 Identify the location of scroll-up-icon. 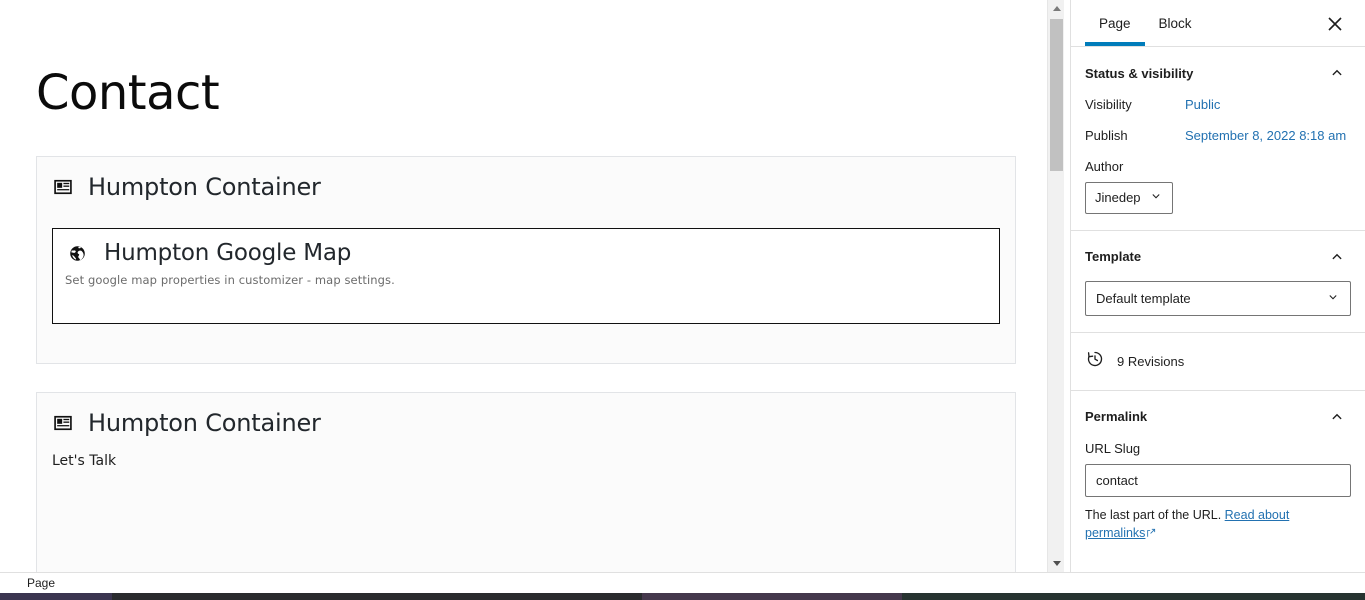
(1056, 8).